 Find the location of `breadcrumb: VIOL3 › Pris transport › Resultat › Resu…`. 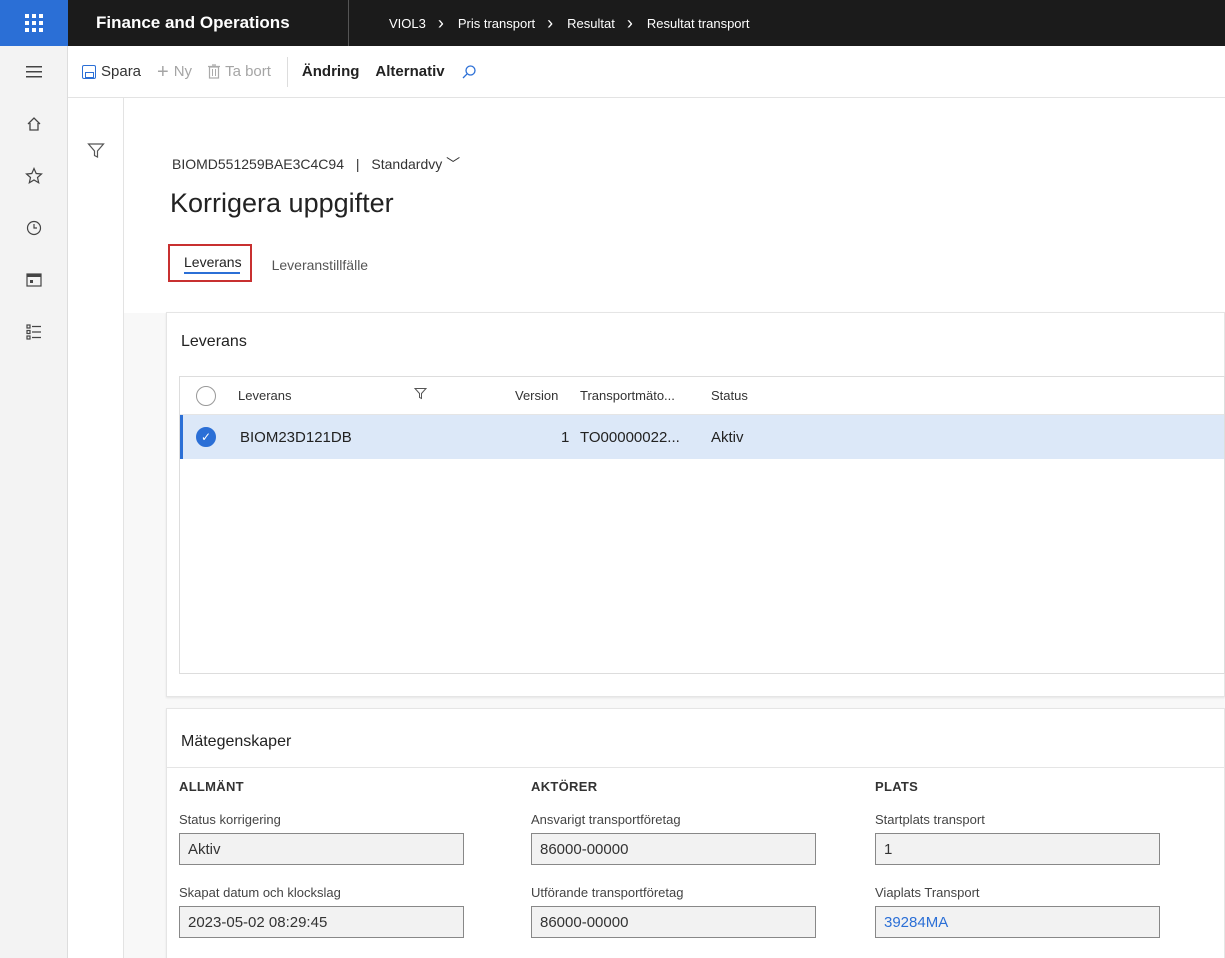

breadcrumb: VIOL3 › Pris transport › Resultat › Resu… is located at coordinates (569, 23).